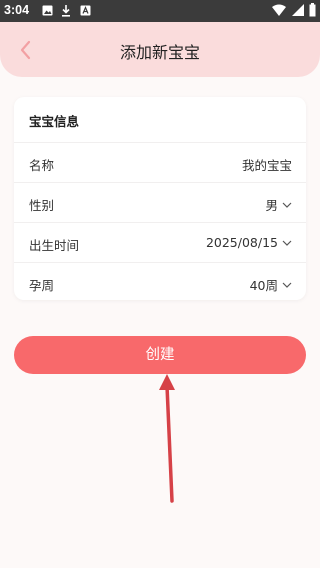  I want to click on status-bar: 3:04, so click(160, 11).